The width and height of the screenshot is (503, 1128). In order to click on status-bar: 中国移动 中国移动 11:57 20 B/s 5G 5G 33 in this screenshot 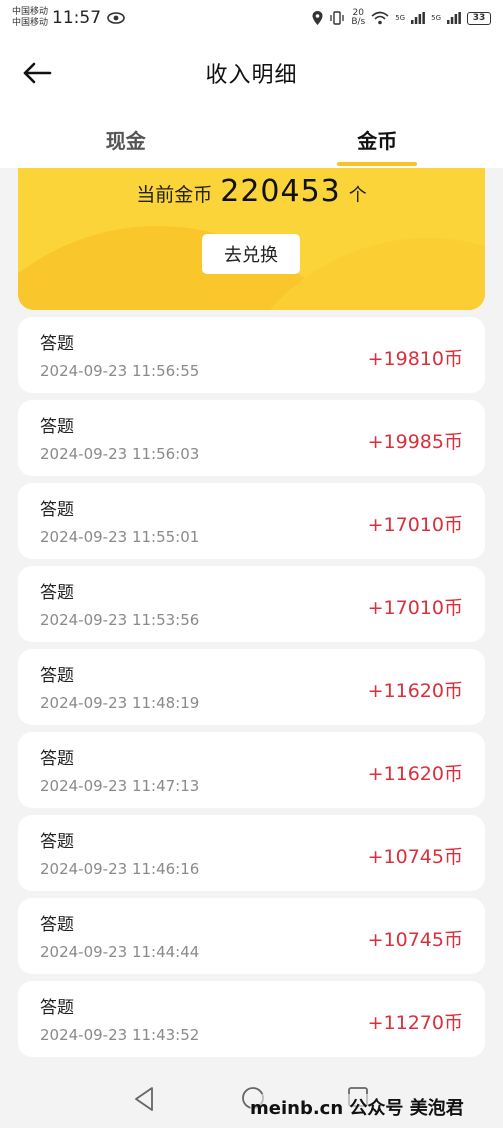, I will do `click(251, 18)`.